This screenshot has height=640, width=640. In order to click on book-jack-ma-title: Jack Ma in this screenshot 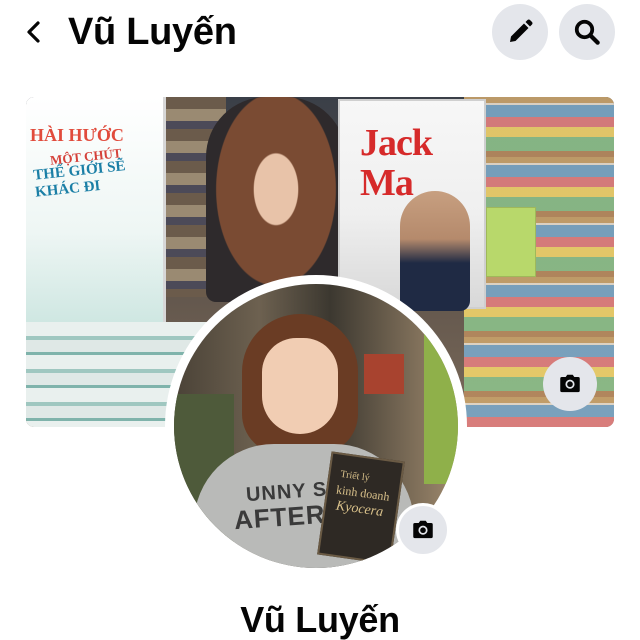, I will do `click(396, 163)`.